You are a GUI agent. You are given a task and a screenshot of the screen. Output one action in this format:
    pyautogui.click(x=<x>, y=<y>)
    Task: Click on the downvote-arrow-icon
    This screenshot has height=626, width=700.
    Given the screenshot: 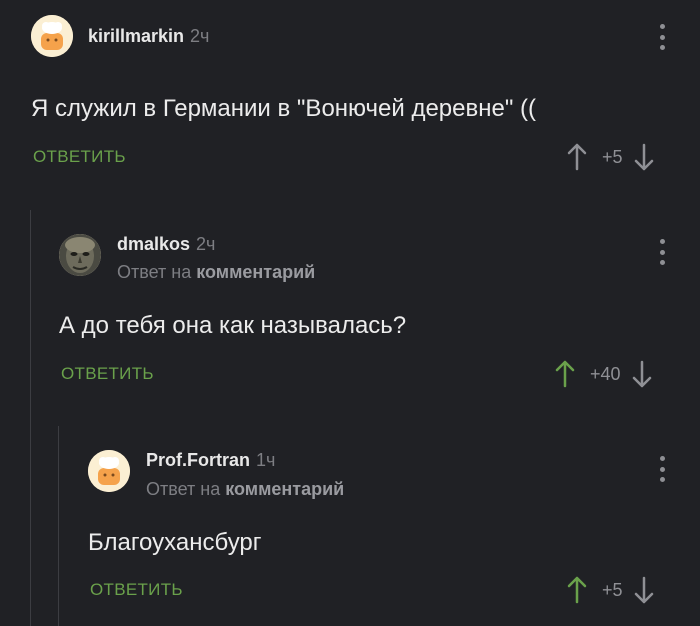 What is the action you would take?
    pyautogui.click(x=644, y=590)
    